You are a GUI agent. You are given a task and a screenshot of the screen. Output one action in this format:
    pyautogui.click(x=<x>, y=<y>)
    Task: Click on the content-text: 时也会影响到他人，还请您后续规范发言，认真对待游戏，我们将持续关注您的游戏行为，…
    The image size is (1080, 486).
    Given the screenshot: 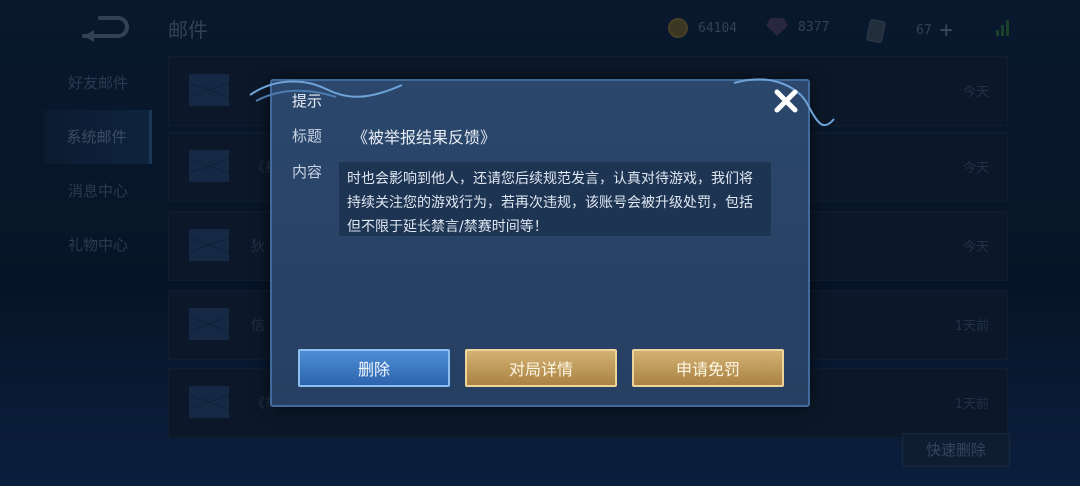 What is the action you would take?
    pyautogui.click(x=555, y=199)
    